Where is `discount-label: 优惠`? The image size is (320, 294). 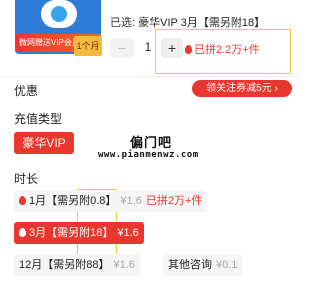 discount-label: 优惠 is located at coordinates (26, 91).